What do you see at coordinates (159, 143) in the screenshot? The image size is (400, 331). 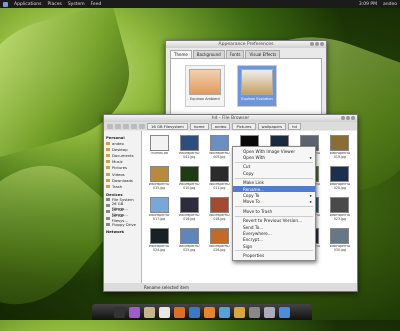 I see `document-icon` at bounding box center [159, 143].